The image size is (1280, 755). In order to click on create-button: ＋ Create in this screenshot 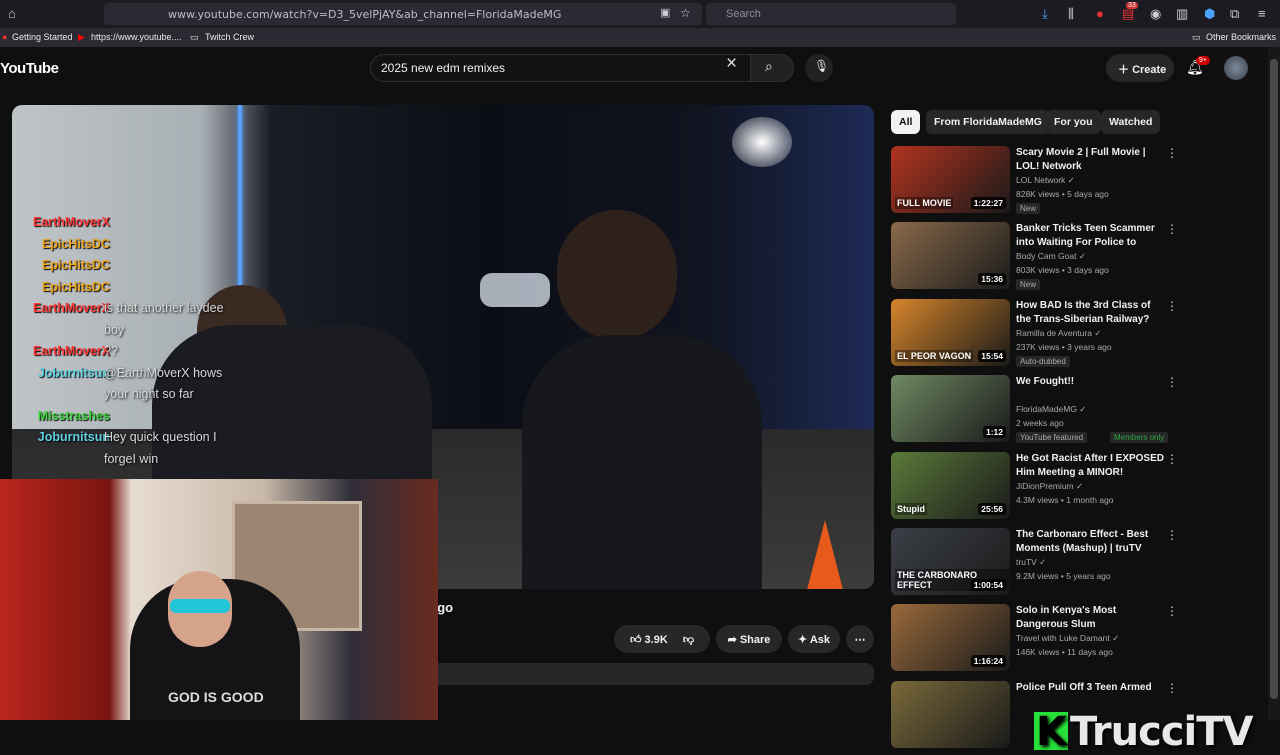, I will do `click(1140, 68)`.